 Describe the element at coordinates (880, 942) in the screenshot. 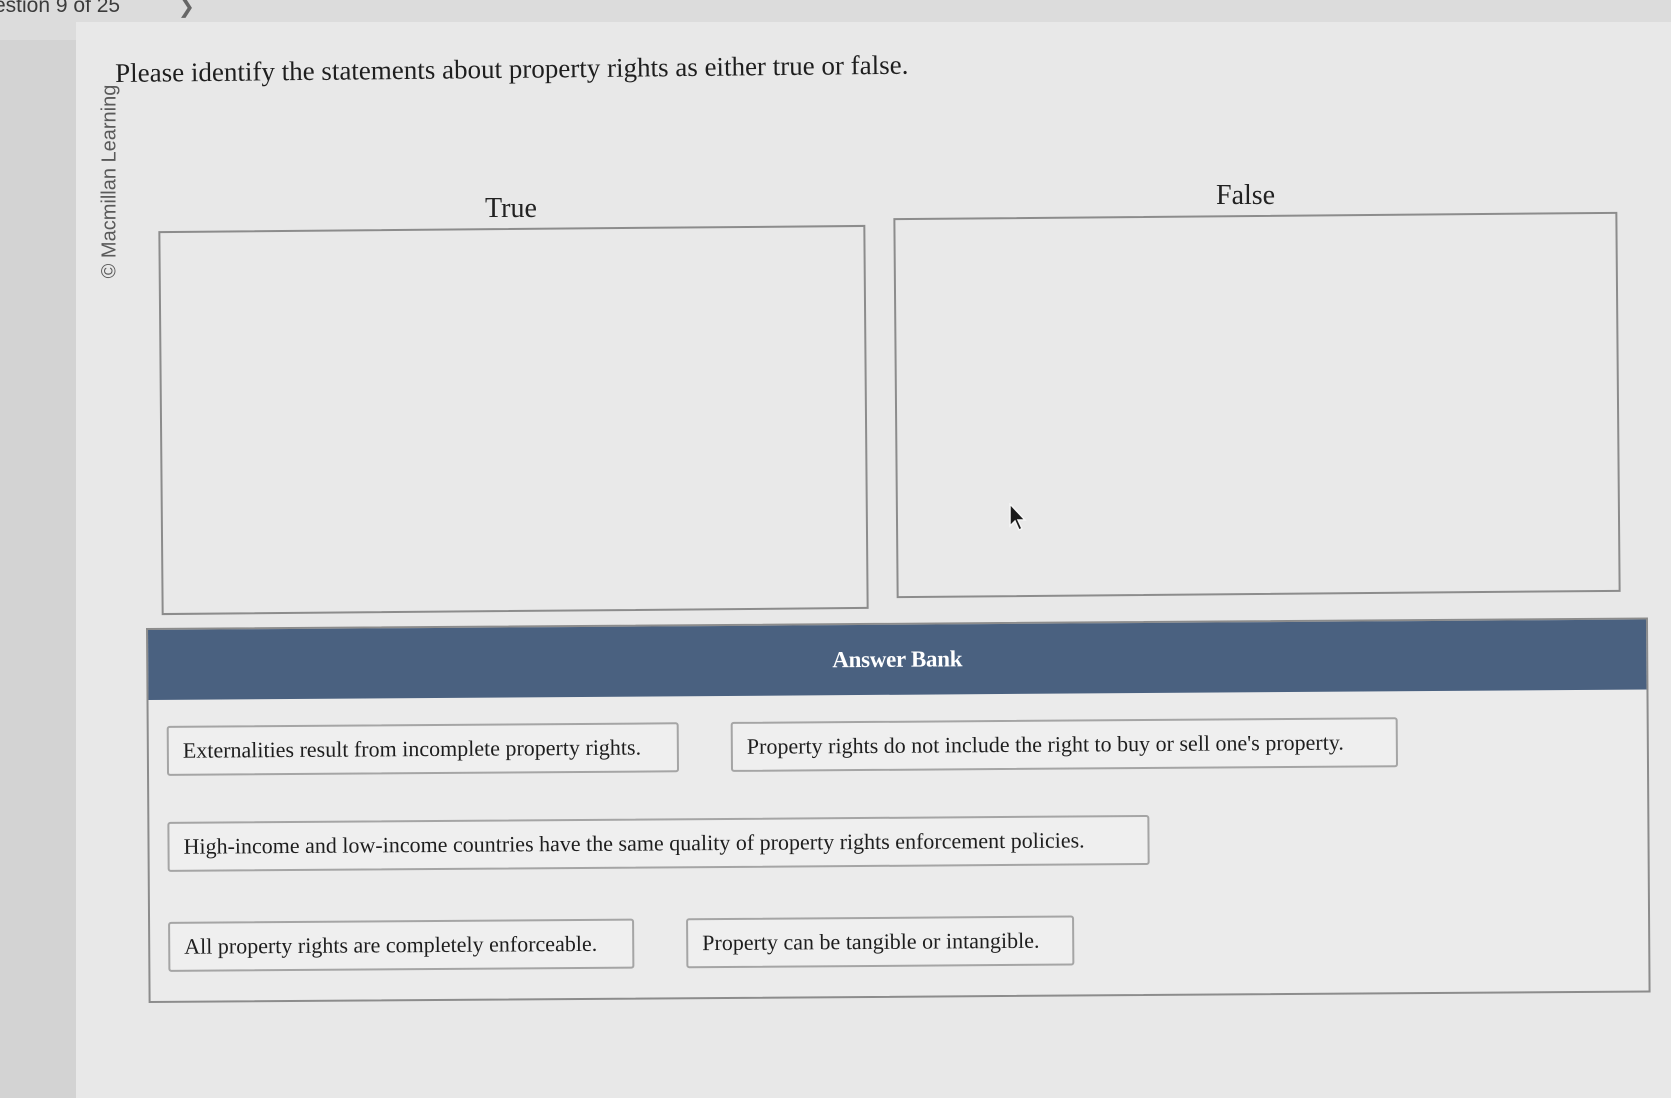

I see `answer-chip: Property can be tangible or intangible.` at that location.